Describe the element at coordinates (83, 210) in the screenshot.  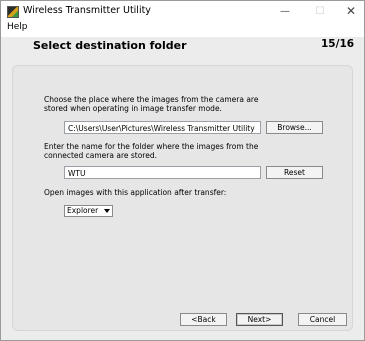
I see `application-select-value: Explorer` at that location.